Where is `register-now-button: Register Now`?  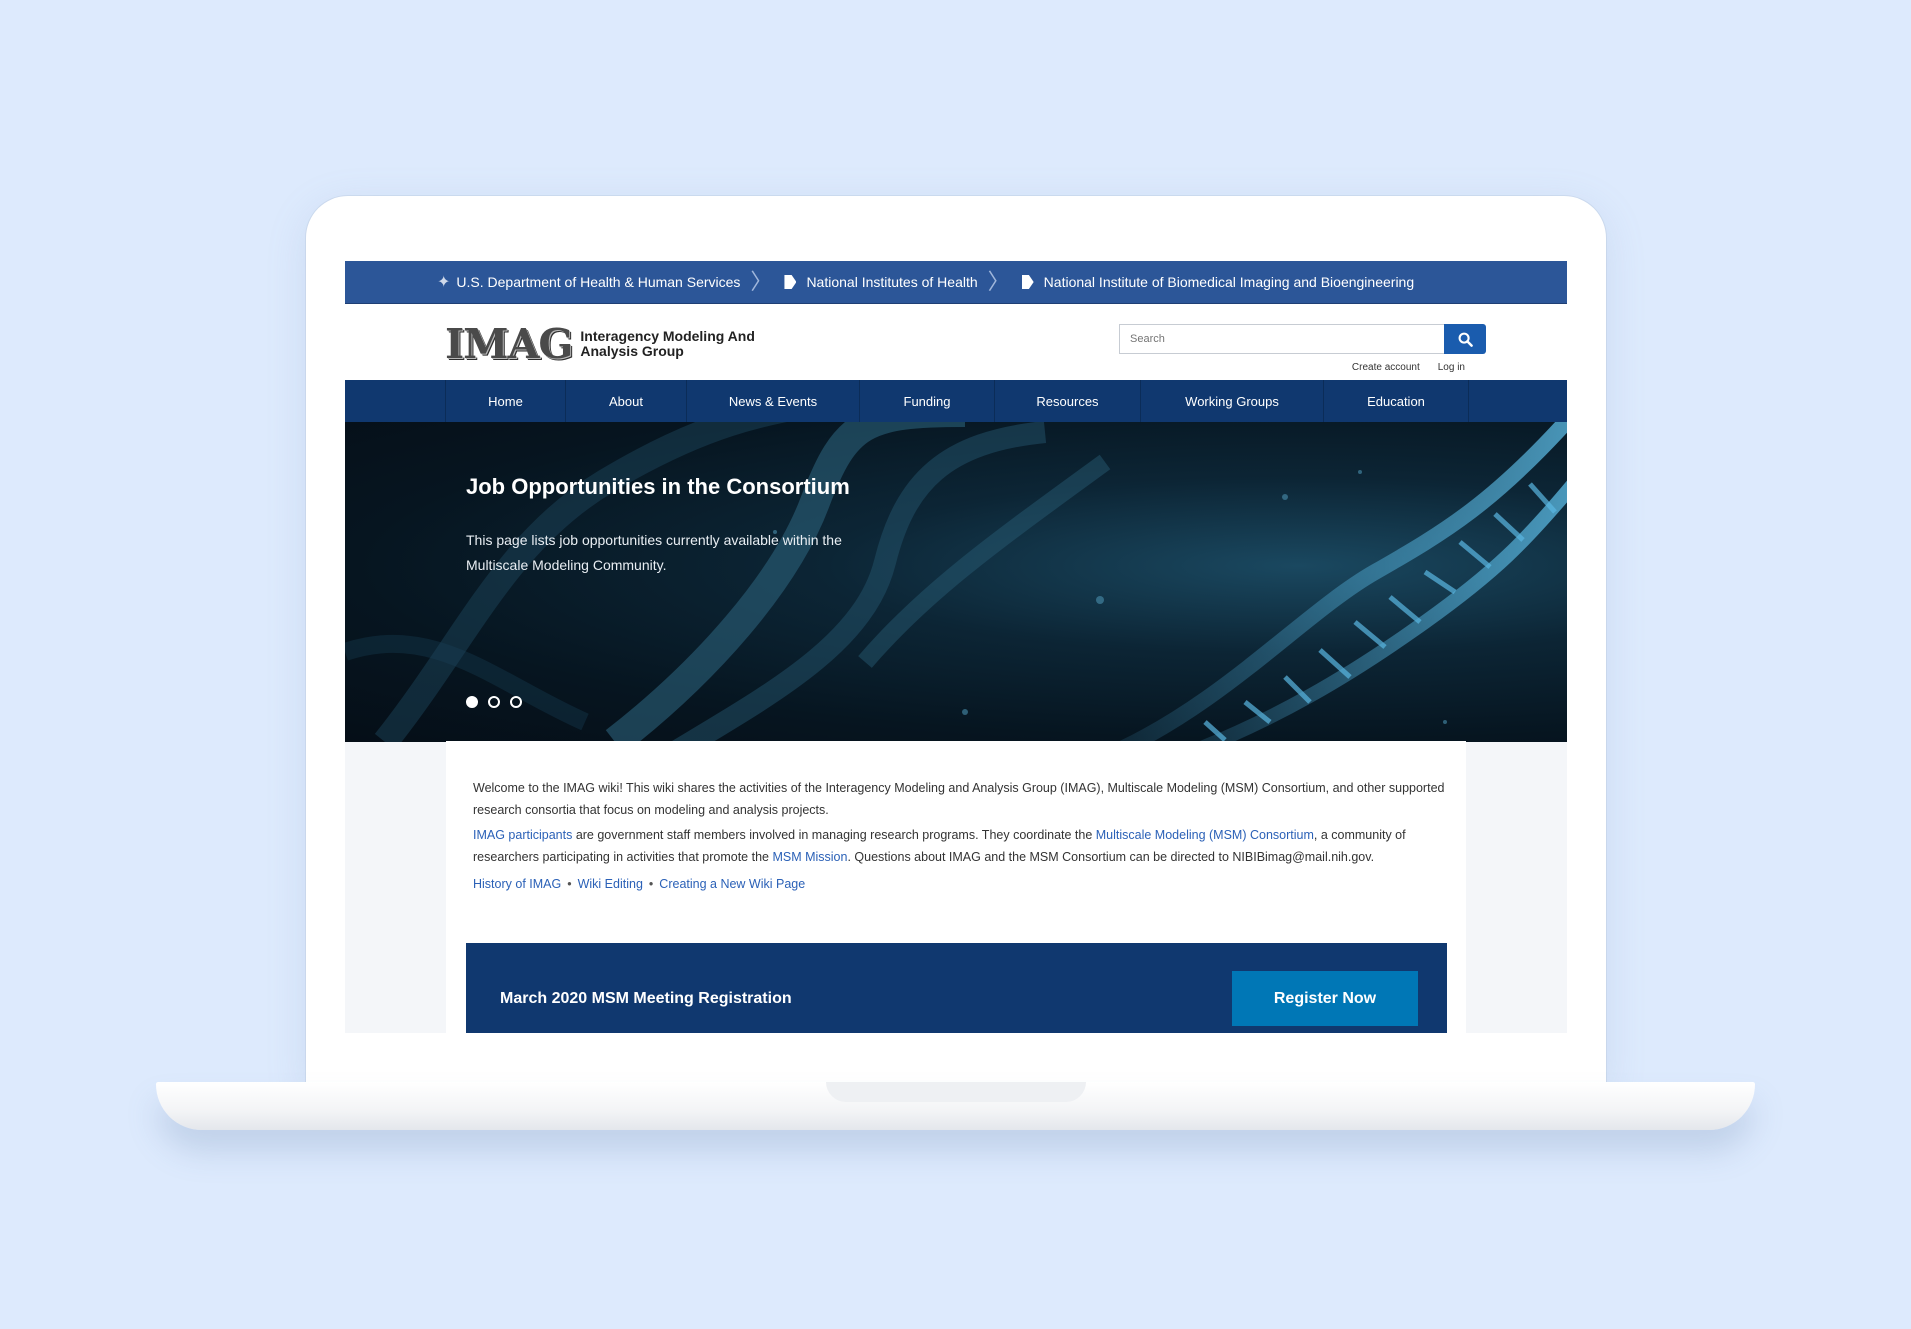
register-now-button: Register Now is located at coordinates (1325, 998).